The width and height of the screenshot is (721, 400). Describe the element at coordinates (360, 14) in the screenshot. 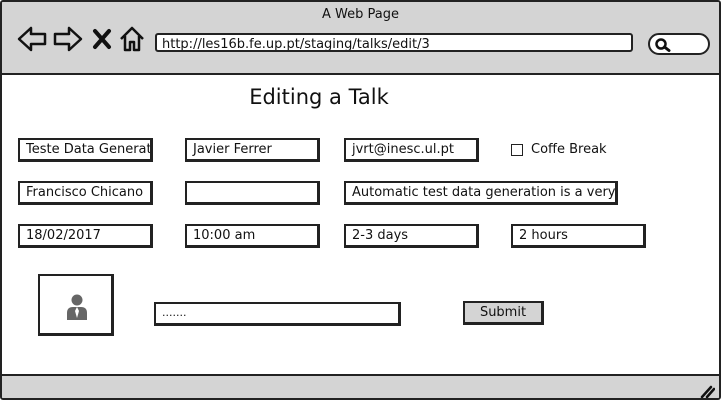

I see `window-title: A Web Page` at that location.